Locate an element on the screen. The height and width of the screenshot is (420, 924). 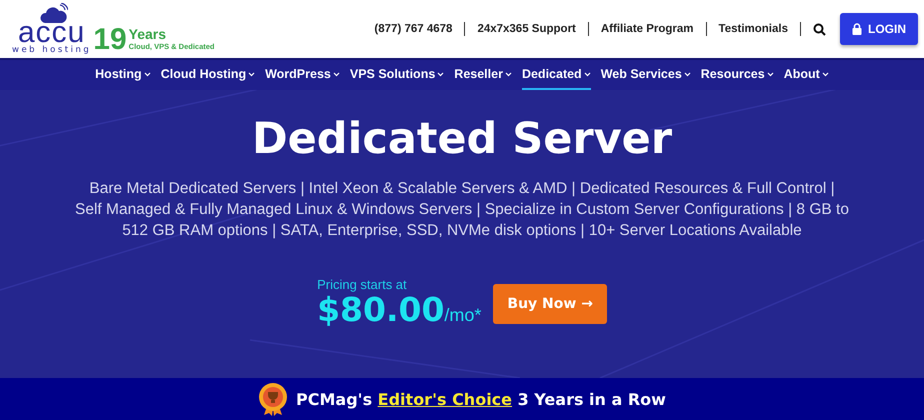
nav-item: Hosting is located at coordinates (123, 75).